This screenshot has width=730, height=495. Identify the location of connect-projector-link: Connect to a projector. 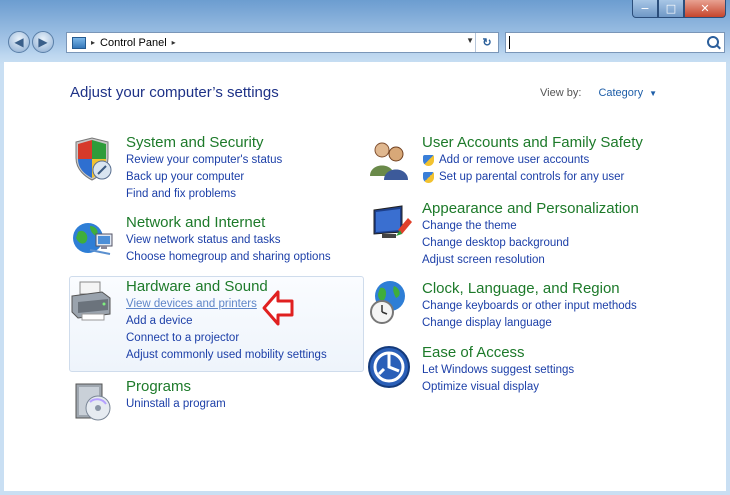
(226, 338).